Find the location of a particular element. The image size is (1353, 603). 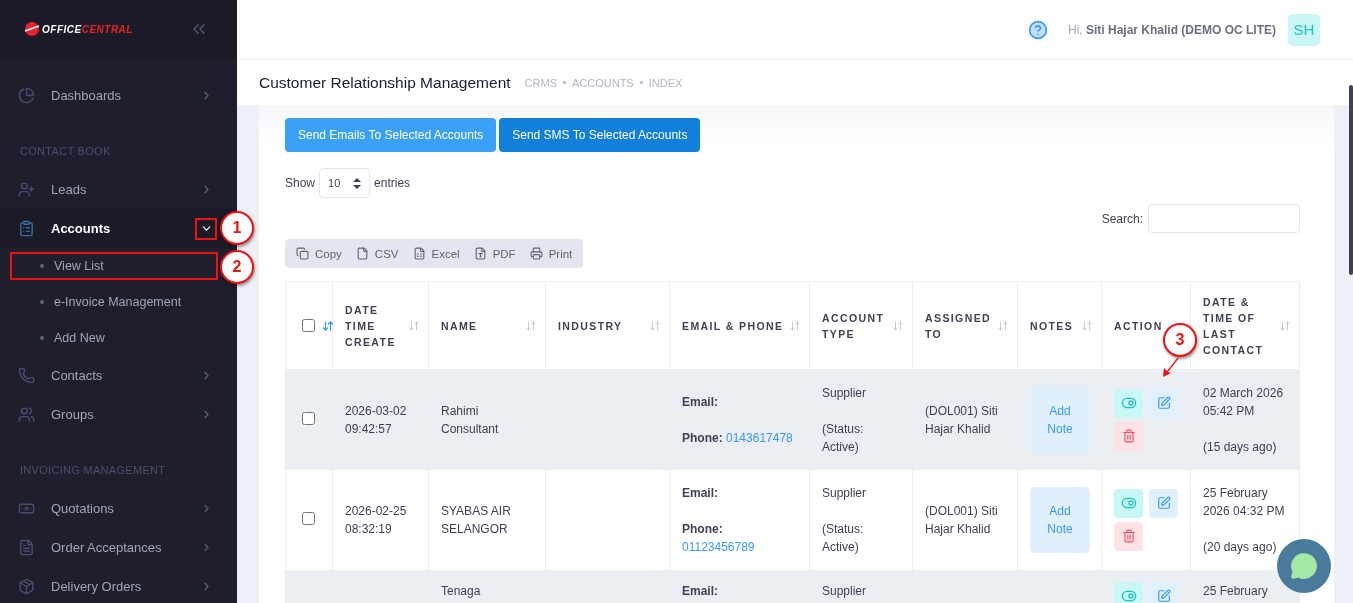

select-all-checkbox is located at coordinates (308, 325).